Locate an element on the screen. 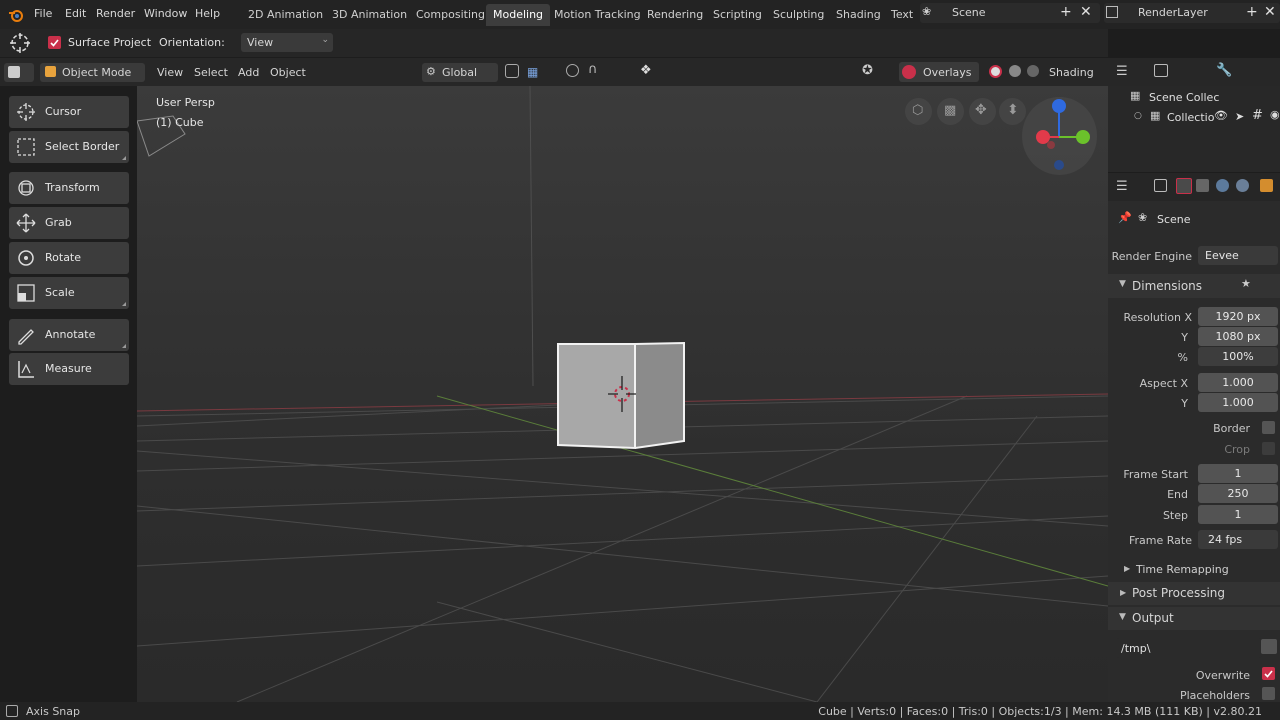 The height and width of the screenshot is (720, 1280). tab-rendering: Rendering is located at coordinates (675, 15).